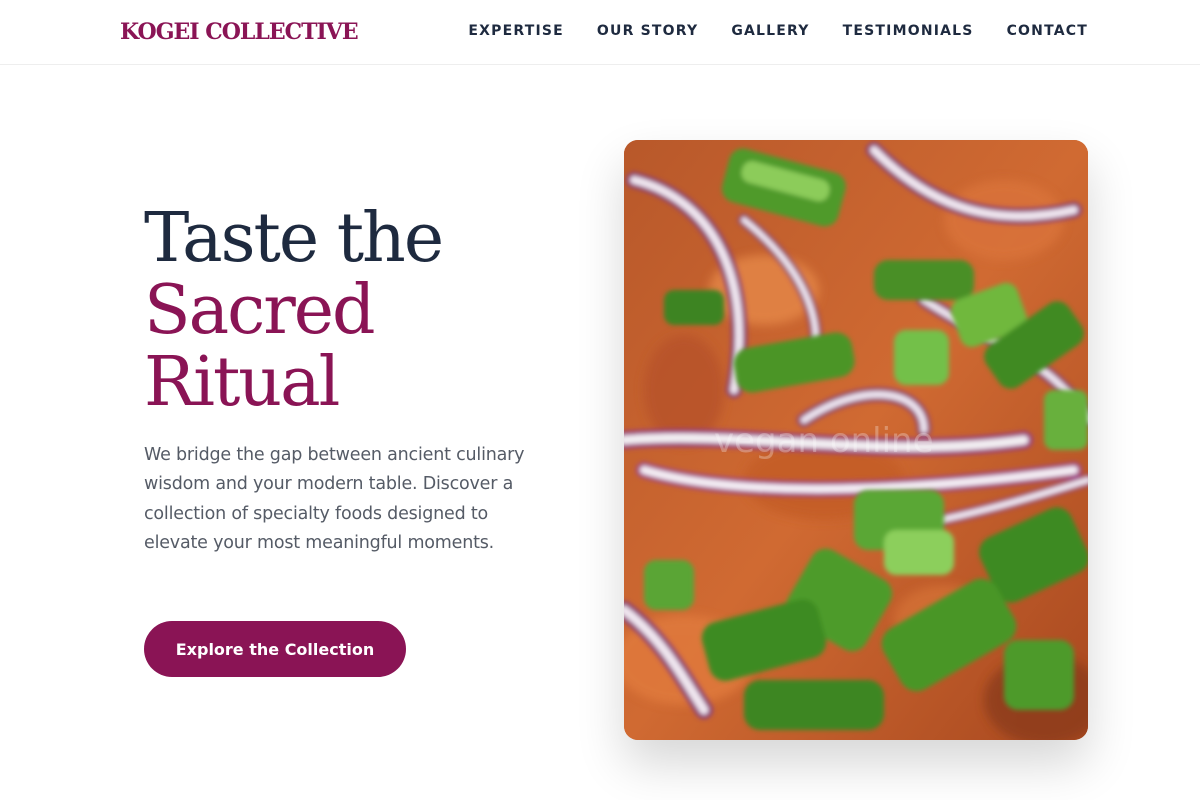  I want to click on hero-headline: Taste the Sacred Ritual, so click(344, 311).